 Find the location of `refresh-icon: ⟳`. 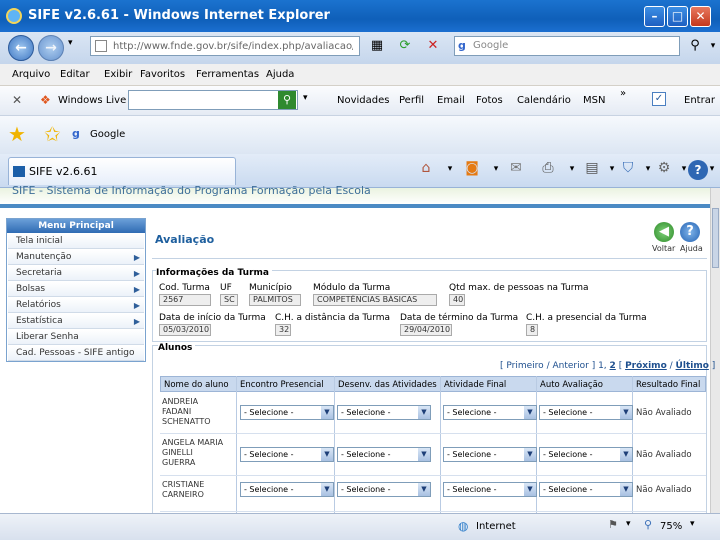

refresh-icon: ⟳ is located at coordinates (405, 46).